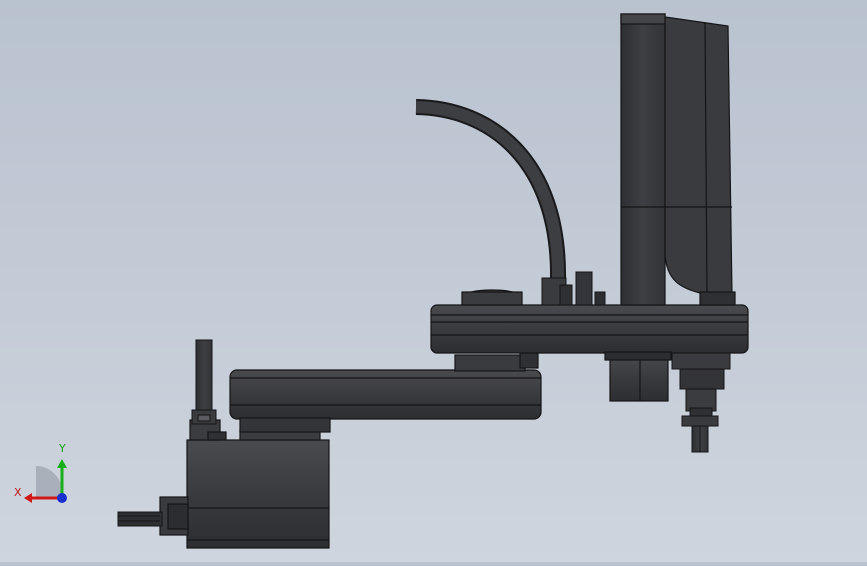 This screenshot has width=867, height=566. Describe the element at coordinates (385, 392) in the screenshot. I see `first-arm` at that location.